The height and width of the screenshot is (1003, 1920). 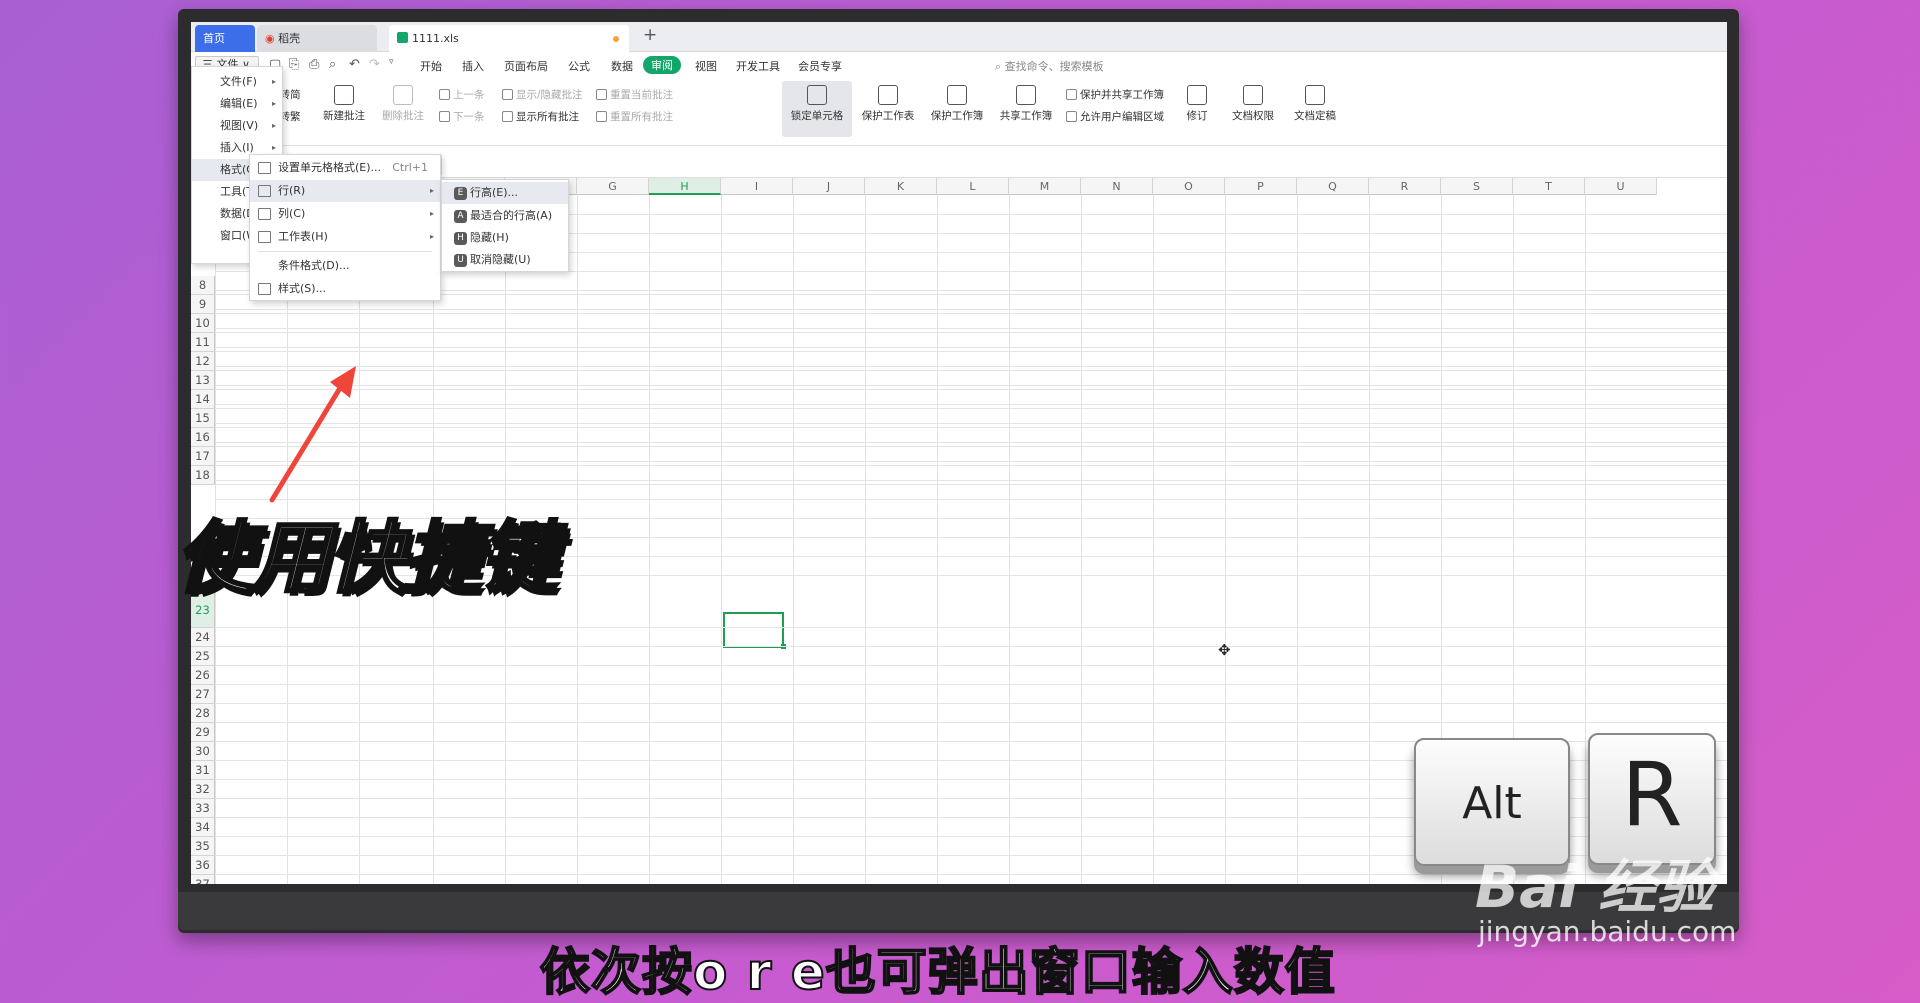 What do you see at coordinates (203, 304) in the screenshot?
I see `row-header: 9` at bounding box center [203, 304].